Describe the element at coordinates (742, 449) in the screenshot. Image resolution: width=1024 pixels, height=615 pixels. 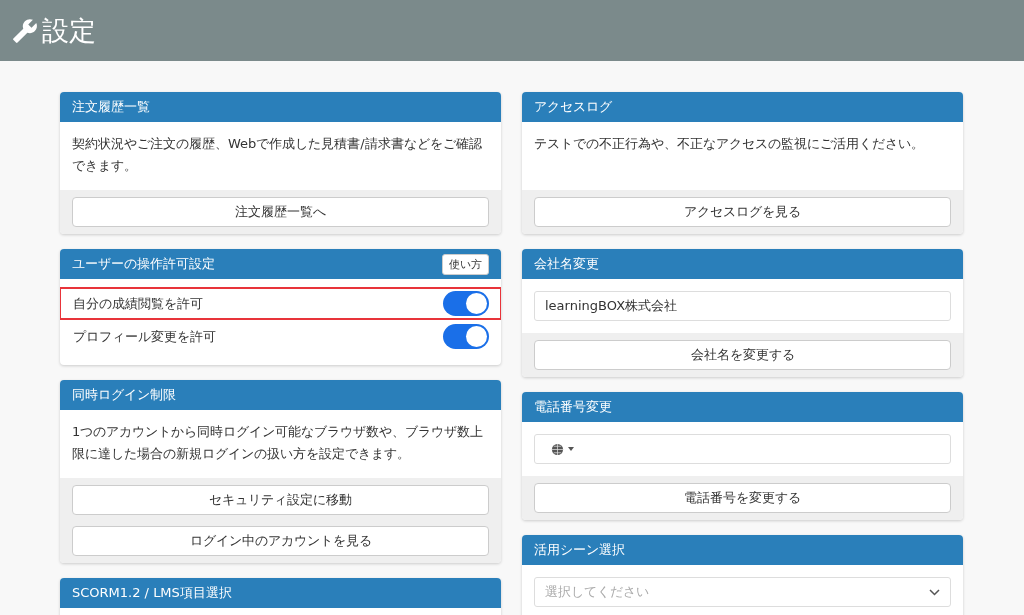
I see `phone-field` at that location.